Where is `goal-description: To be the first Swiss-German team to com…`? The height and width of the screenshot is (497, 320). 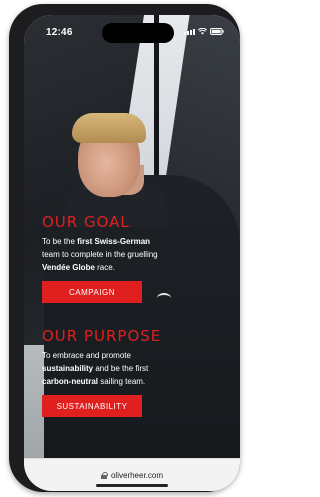 goal-description: To be the first Swiss-German team to com… is located at coordinates (100, 254).